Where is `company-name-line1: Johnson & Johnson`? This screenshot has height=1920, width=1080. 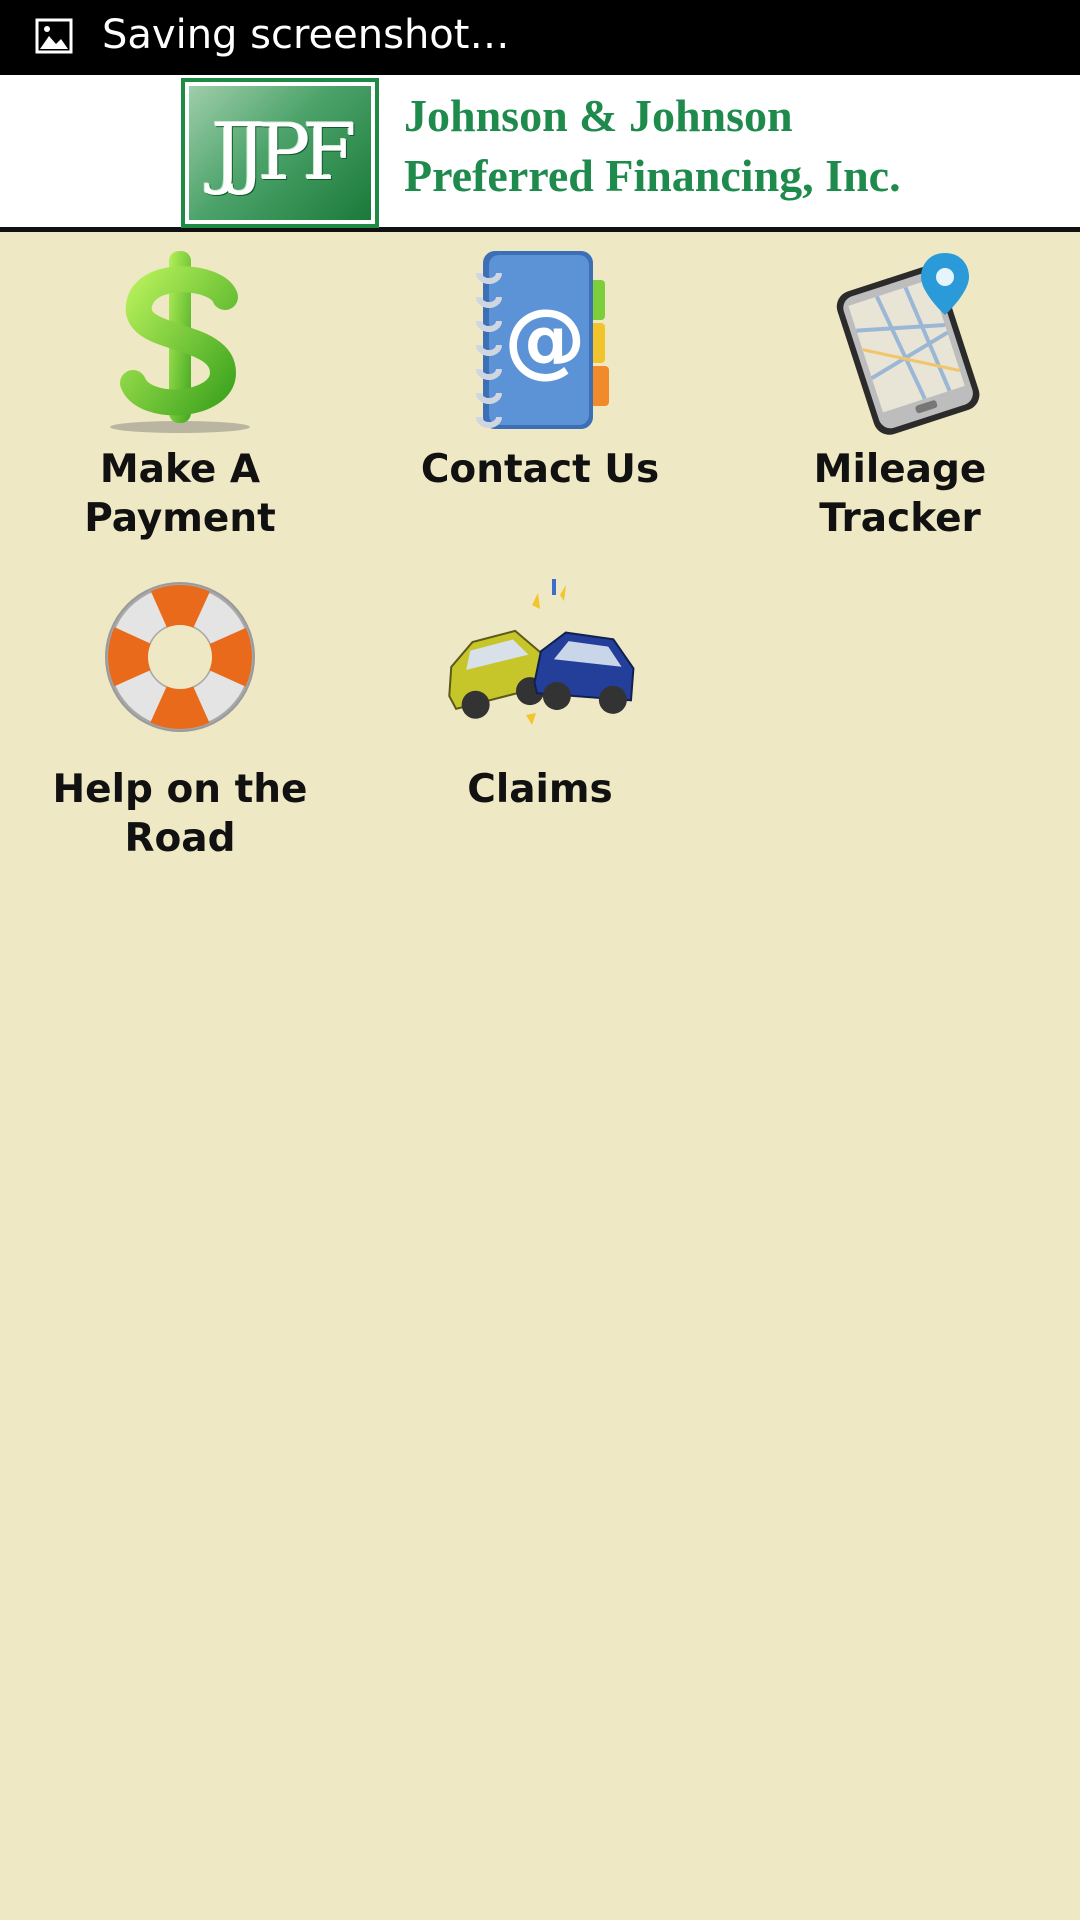
company-name-line1: Johnson & Johnson is located at coordinates (598, 115).